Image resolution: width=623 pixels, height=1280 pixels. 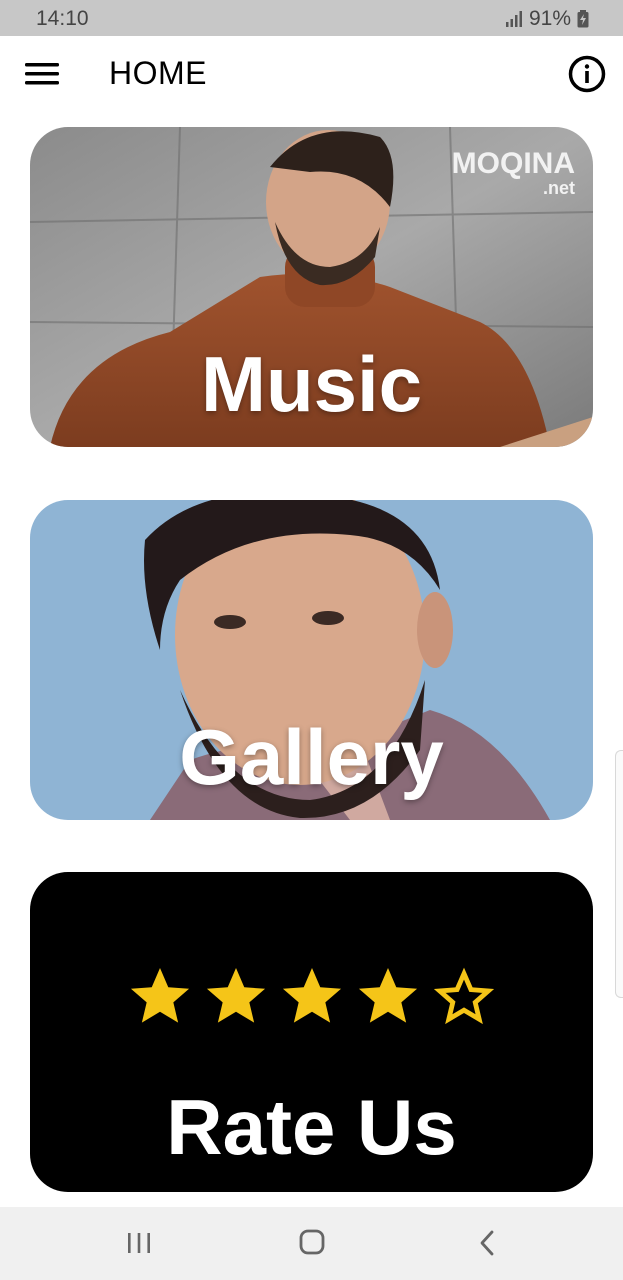 I want to click on page-title: HOME, so click(x=158, y=73).